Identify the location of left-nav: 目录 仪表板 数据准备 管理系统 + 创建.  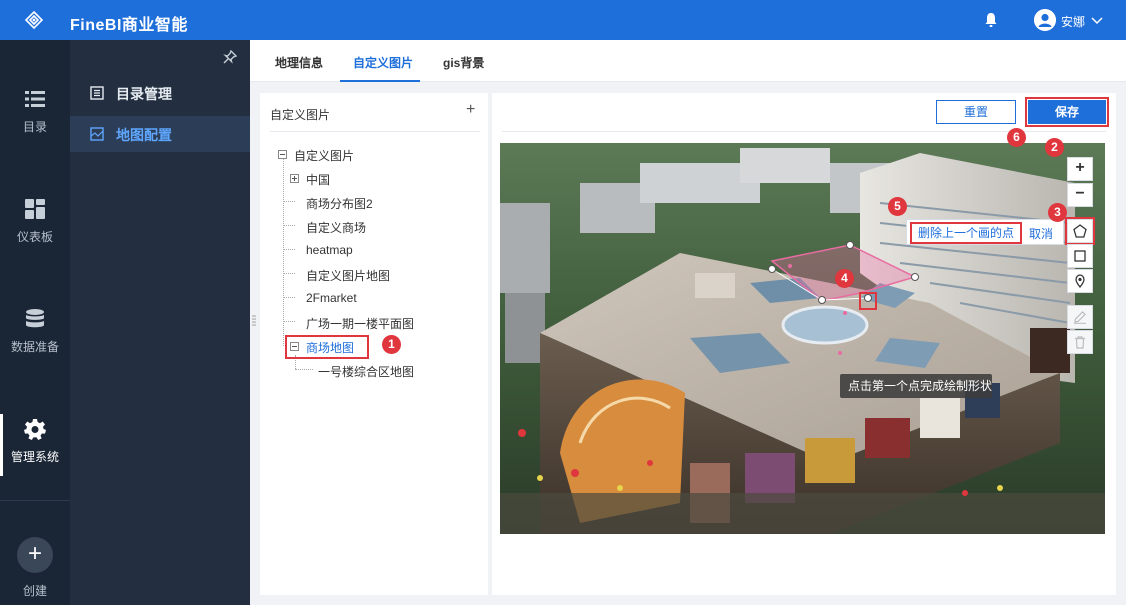
(35, 322).